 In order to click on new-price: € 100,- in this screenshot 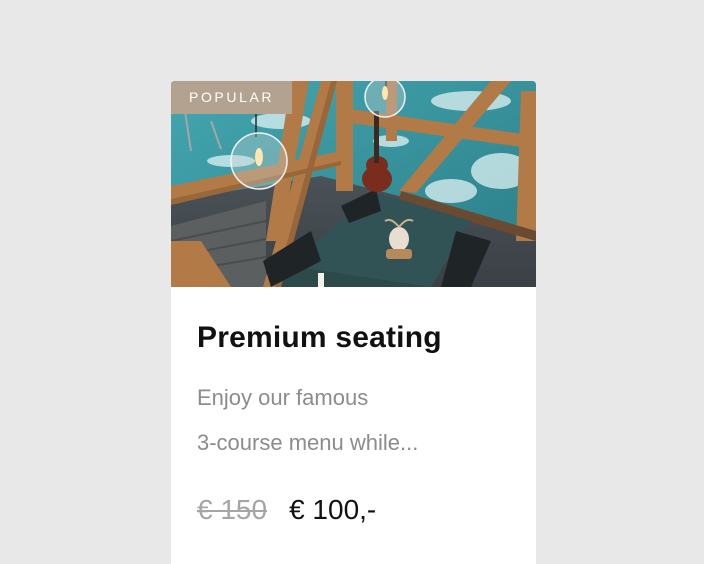, I will do `click(333, 509)`.